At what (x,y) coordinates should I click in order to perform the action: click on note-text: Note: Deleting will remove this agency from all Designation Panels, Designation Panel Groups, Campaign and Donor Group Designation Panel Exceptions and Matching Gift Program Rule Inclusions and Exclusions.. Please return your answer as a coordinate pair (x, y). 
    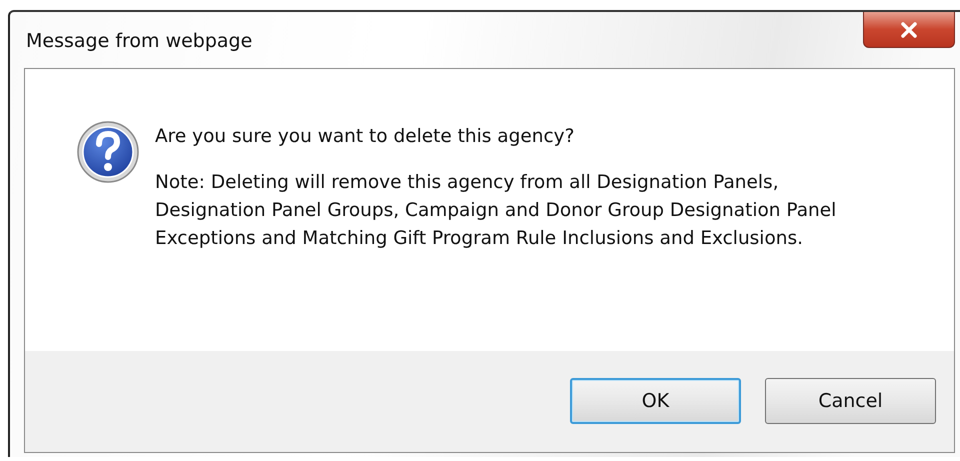
    Looking at the image, I should click on (496, 211).